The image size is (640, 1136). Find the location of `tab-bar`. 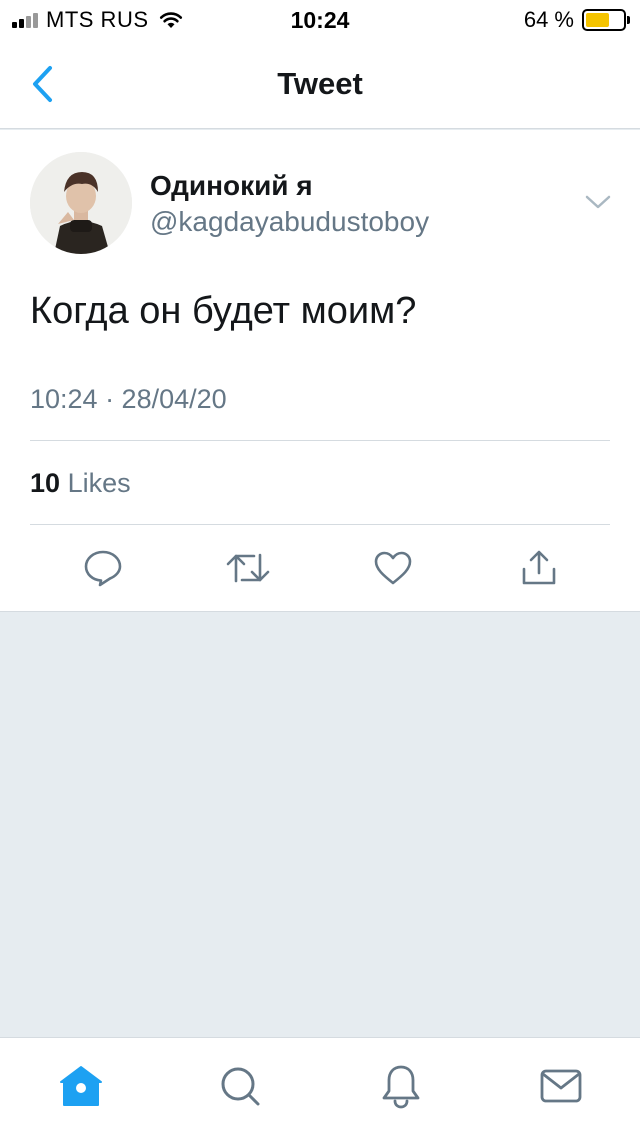

tab-bar is located at coordinates (320, 1086).